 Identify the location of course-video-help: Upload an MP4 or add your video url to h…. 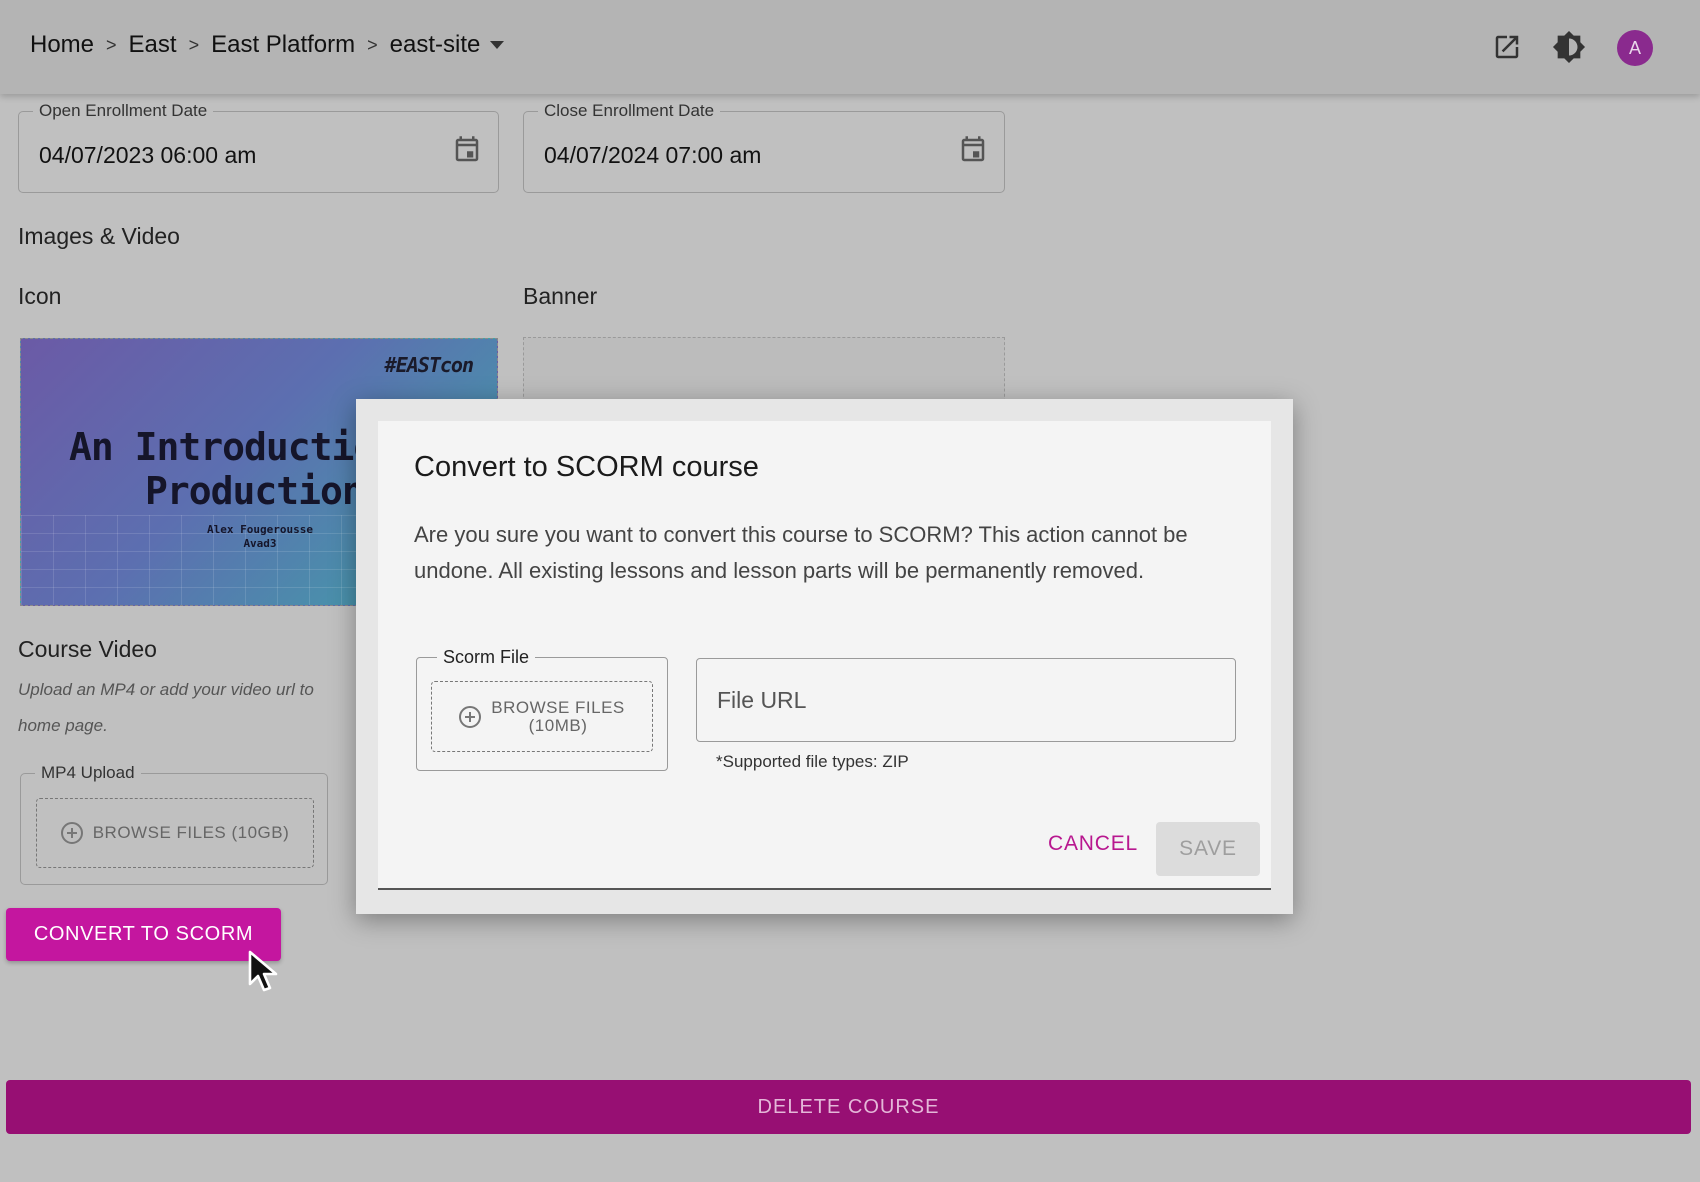
(166, 707).